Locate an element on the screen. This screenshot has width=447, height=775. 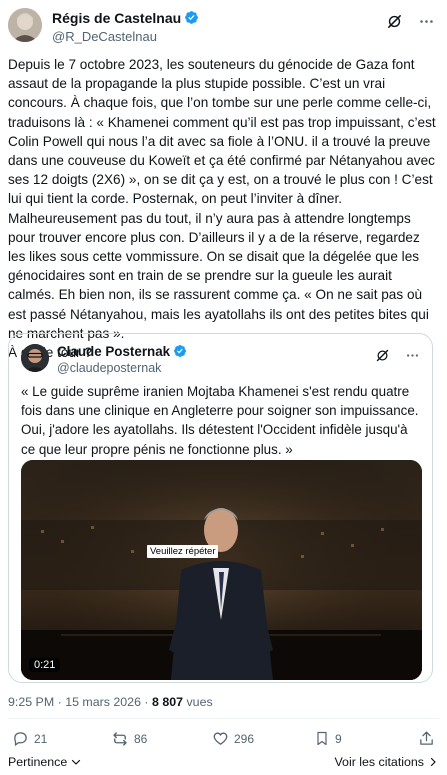
quoted-author-name: Claude Posternak is located at coordinates (122, 351).